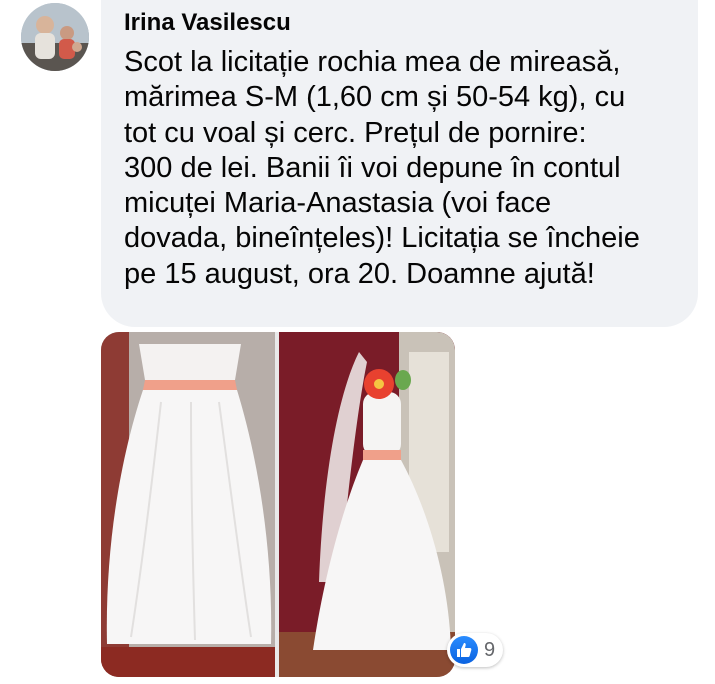  I want to click on comment-line: Scot la licitație rochia mea de mireasă,, so click(372, 62).